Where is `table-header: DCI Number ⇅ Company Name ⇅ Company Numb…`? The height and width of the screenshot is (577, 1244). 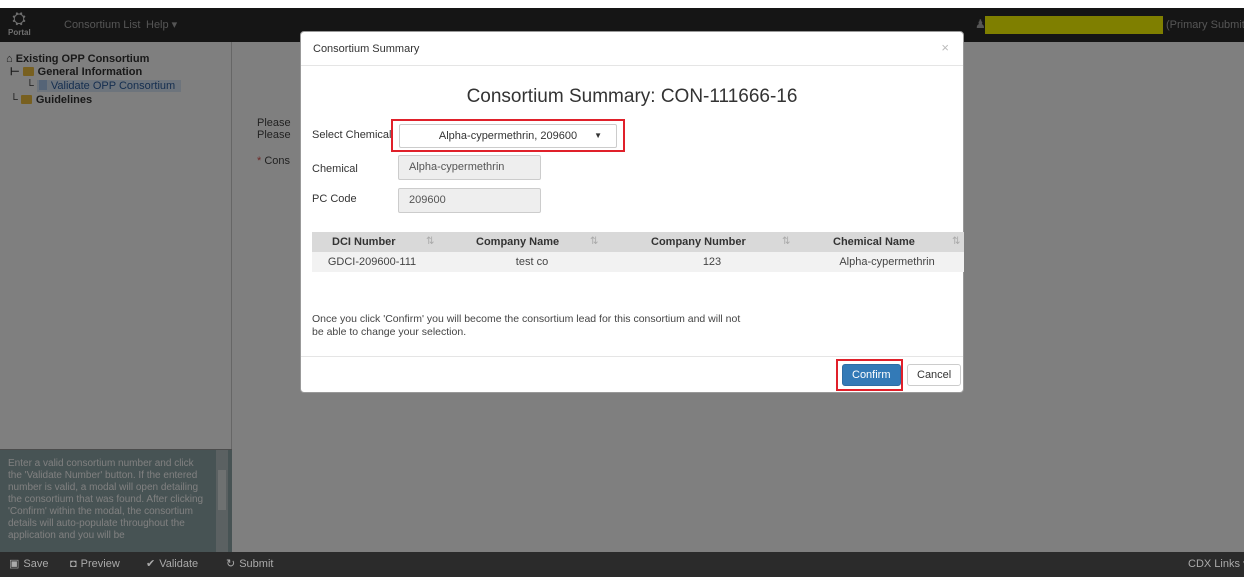 table-header: DCI Number ⇅ Company Name ⇅ Company Numb… is located at coordinates (638, 242).